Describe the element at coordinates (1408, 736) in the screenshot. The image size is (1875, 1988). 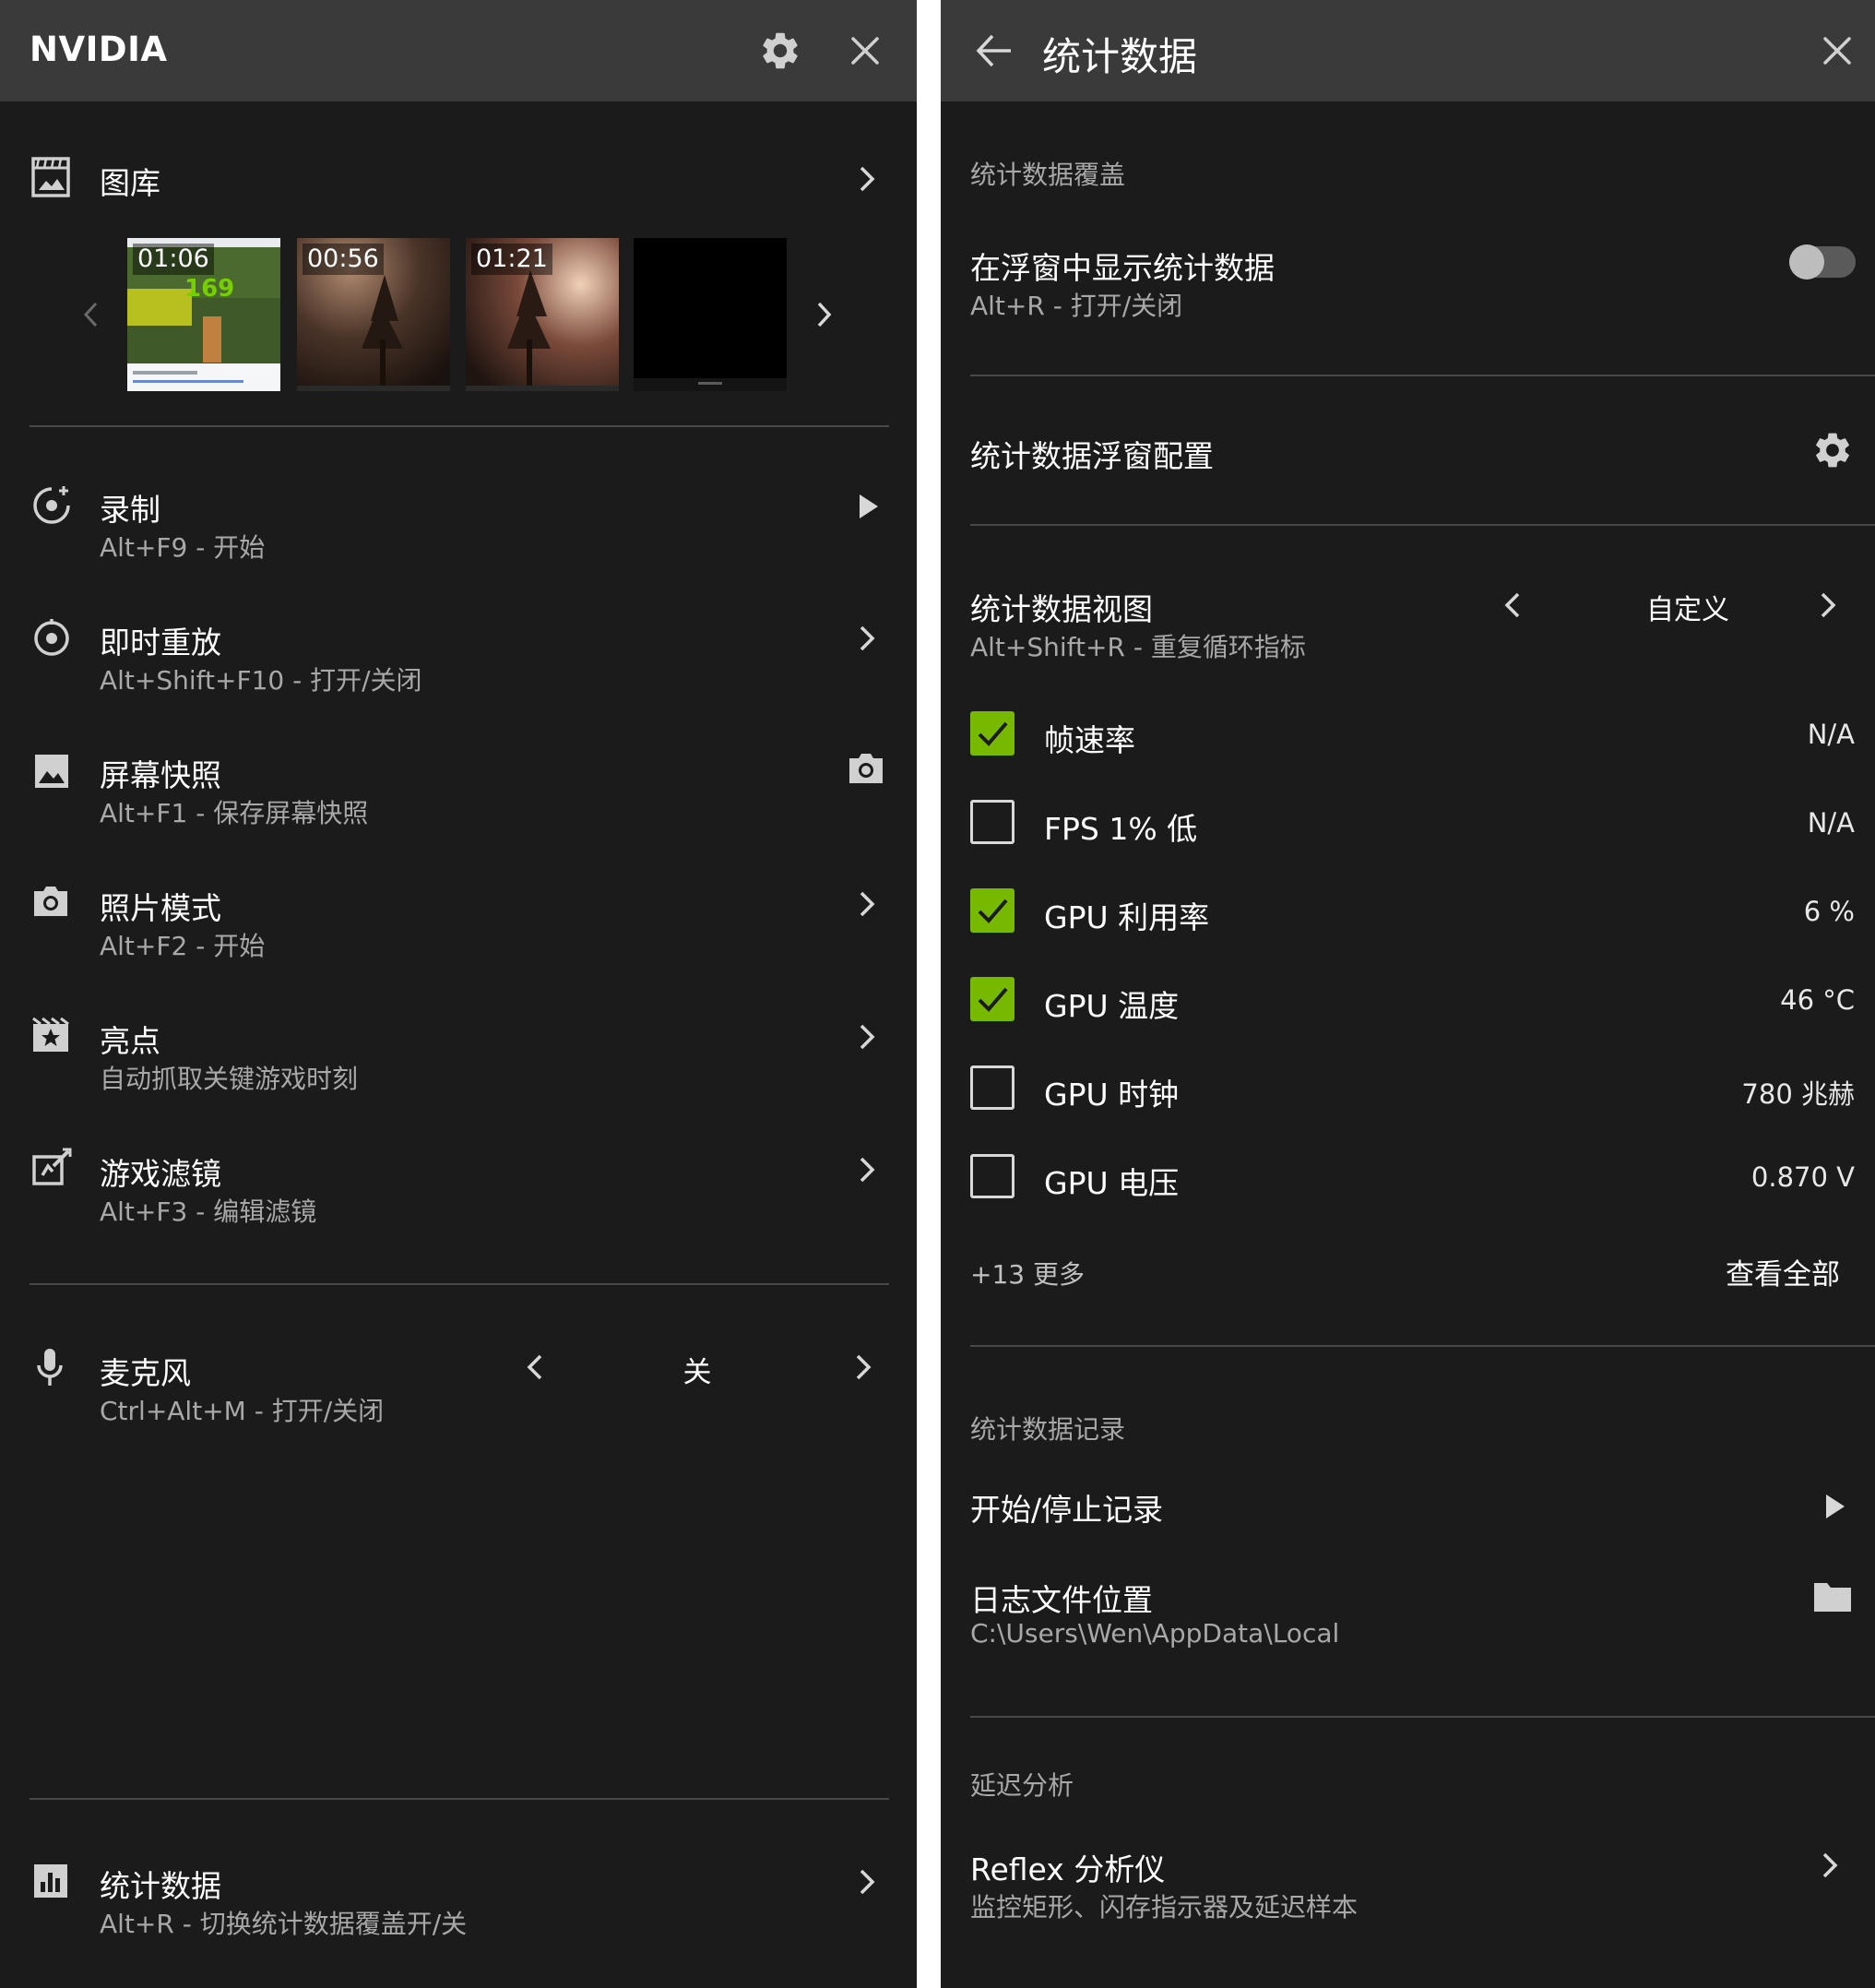
I see `metric-row-frame-rate: 帧速率 N/A` at that location.